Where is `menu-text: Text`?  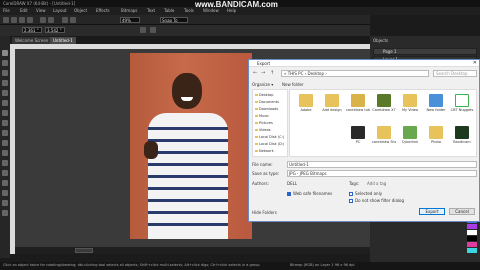
menu-text: Text is located at coordinates (151, 10).